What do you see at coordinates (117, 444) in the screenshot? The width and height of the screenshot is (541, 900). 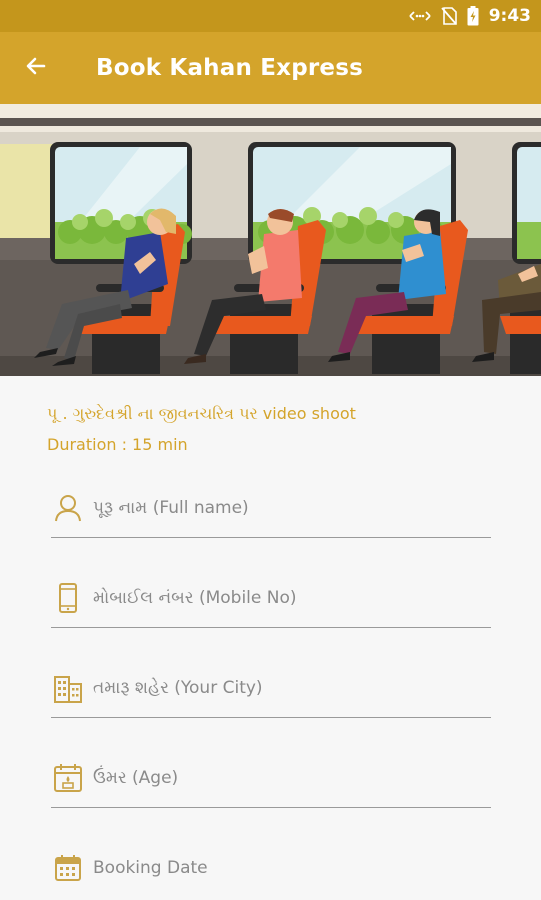 I see `event-duration: Duration : 15 min` at bounding box center [117, 444].